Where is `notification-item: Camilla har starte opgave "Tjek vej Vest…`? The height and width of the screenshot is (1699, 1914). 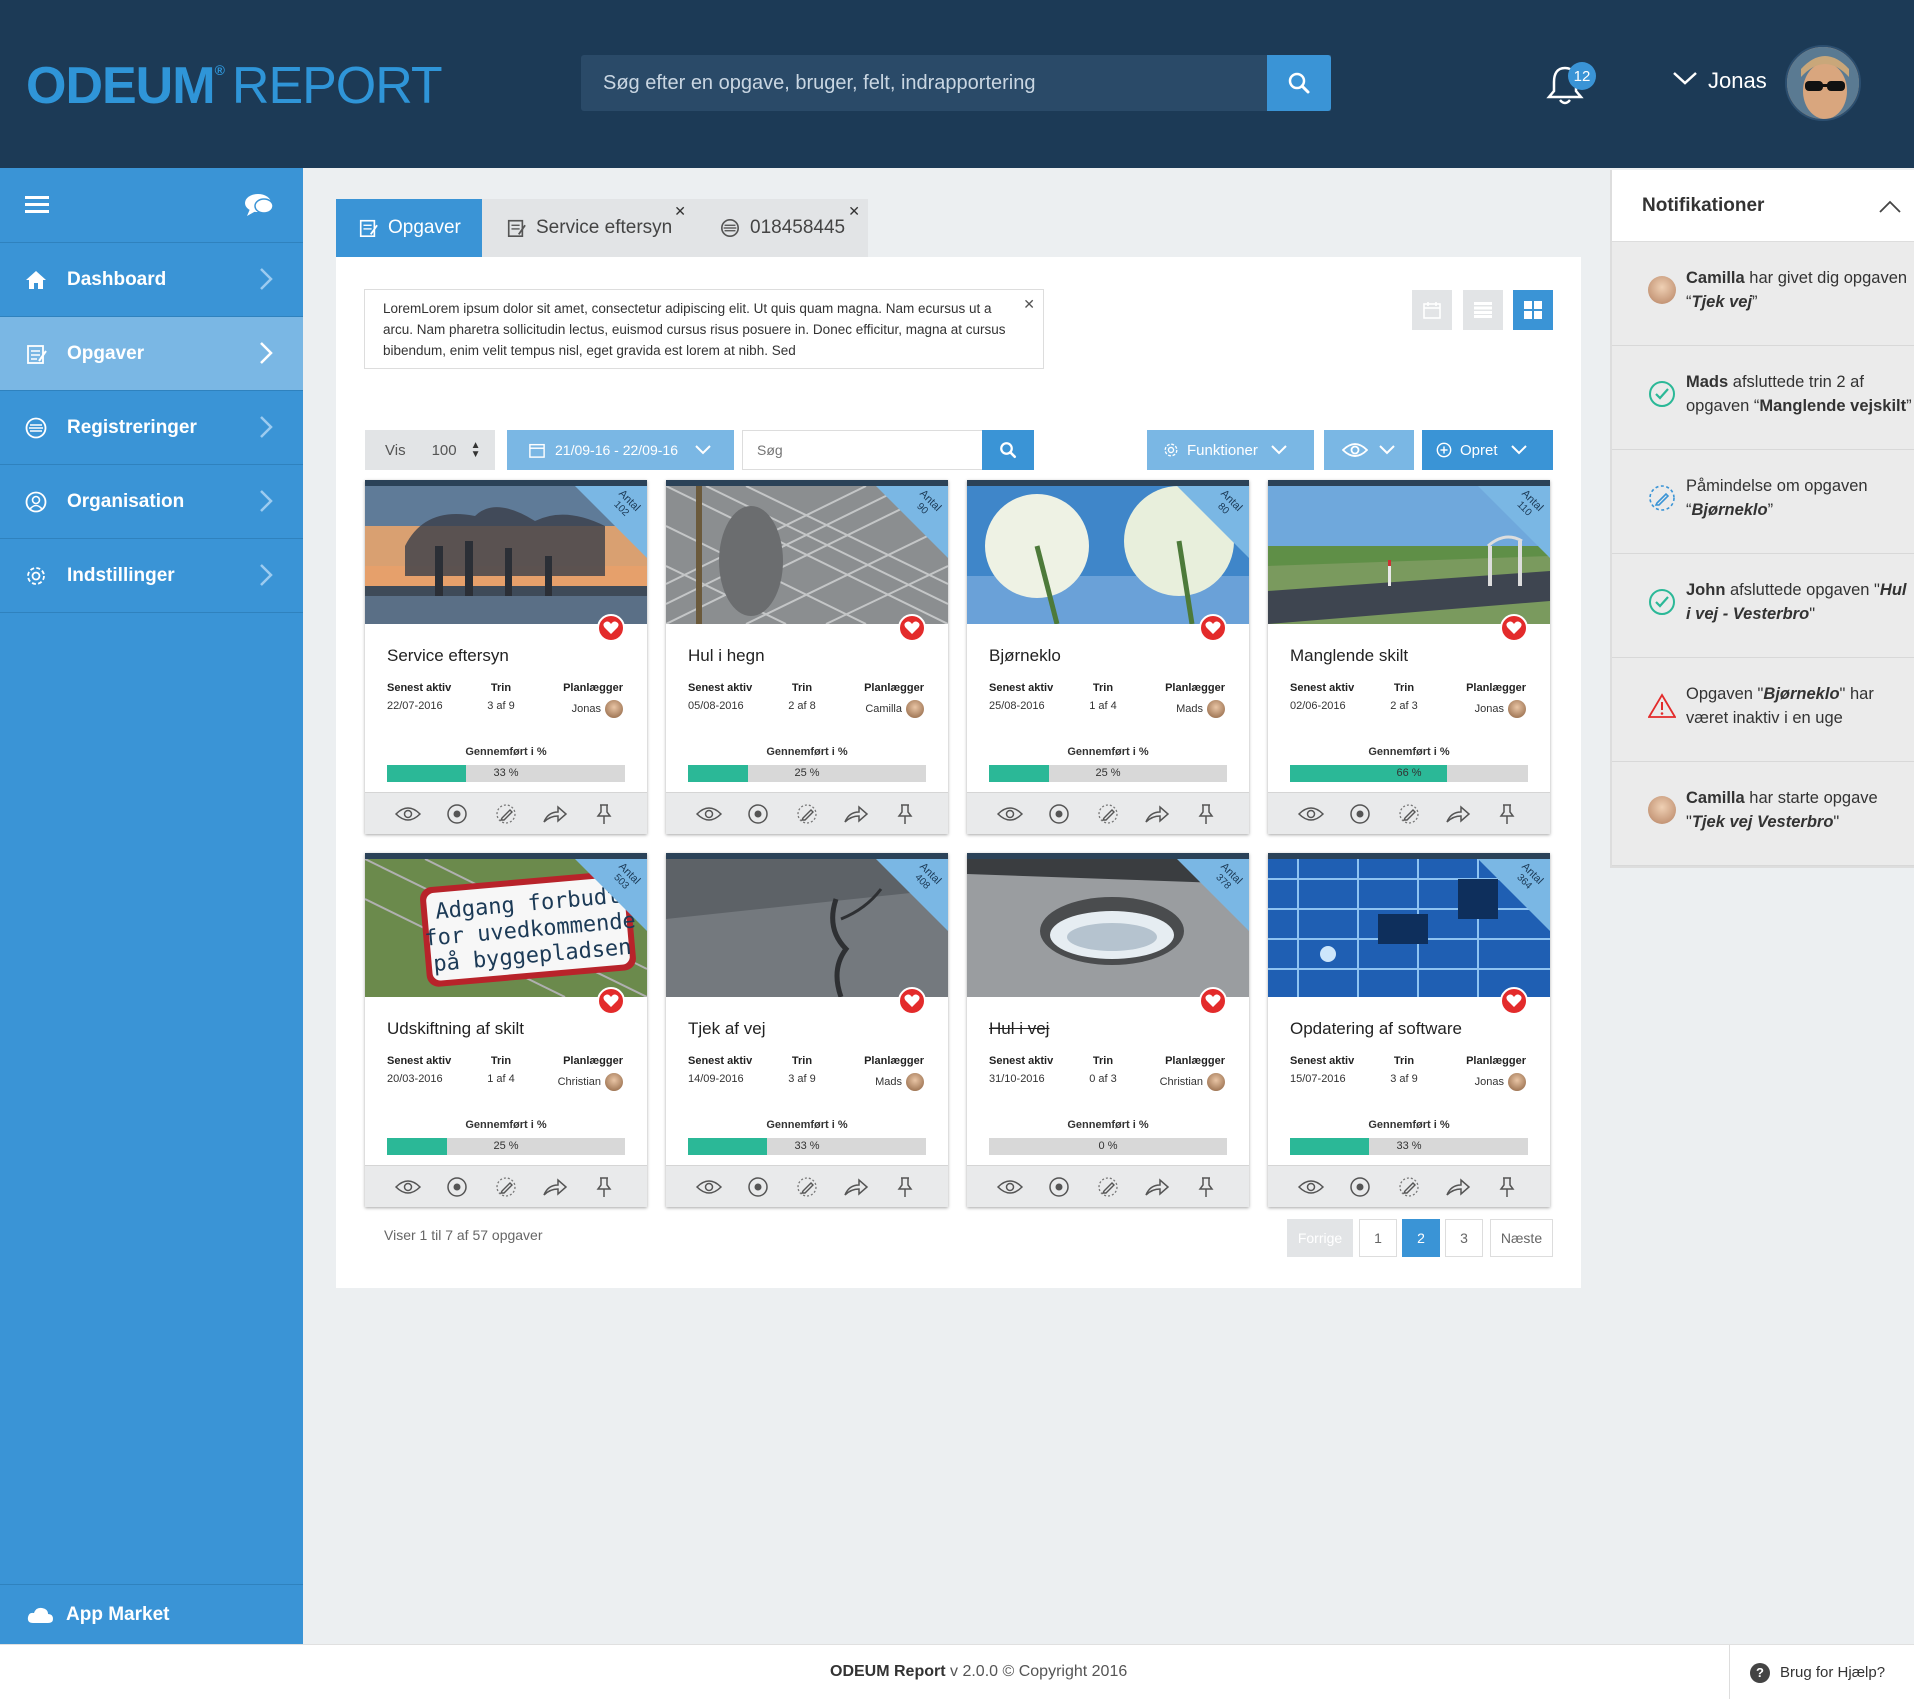
notification-item: Camilla har starte opgave "Tjek vej Vest… is located at coordinates (1763, 814).